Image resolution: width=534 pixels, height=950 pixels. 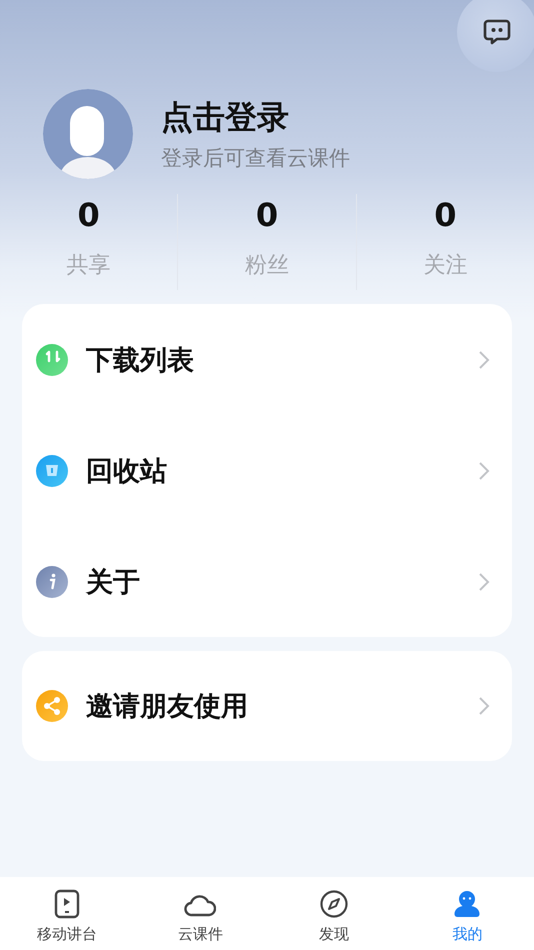 I want to click on tab-bar-item: 发现, so click(x=333, y=913).